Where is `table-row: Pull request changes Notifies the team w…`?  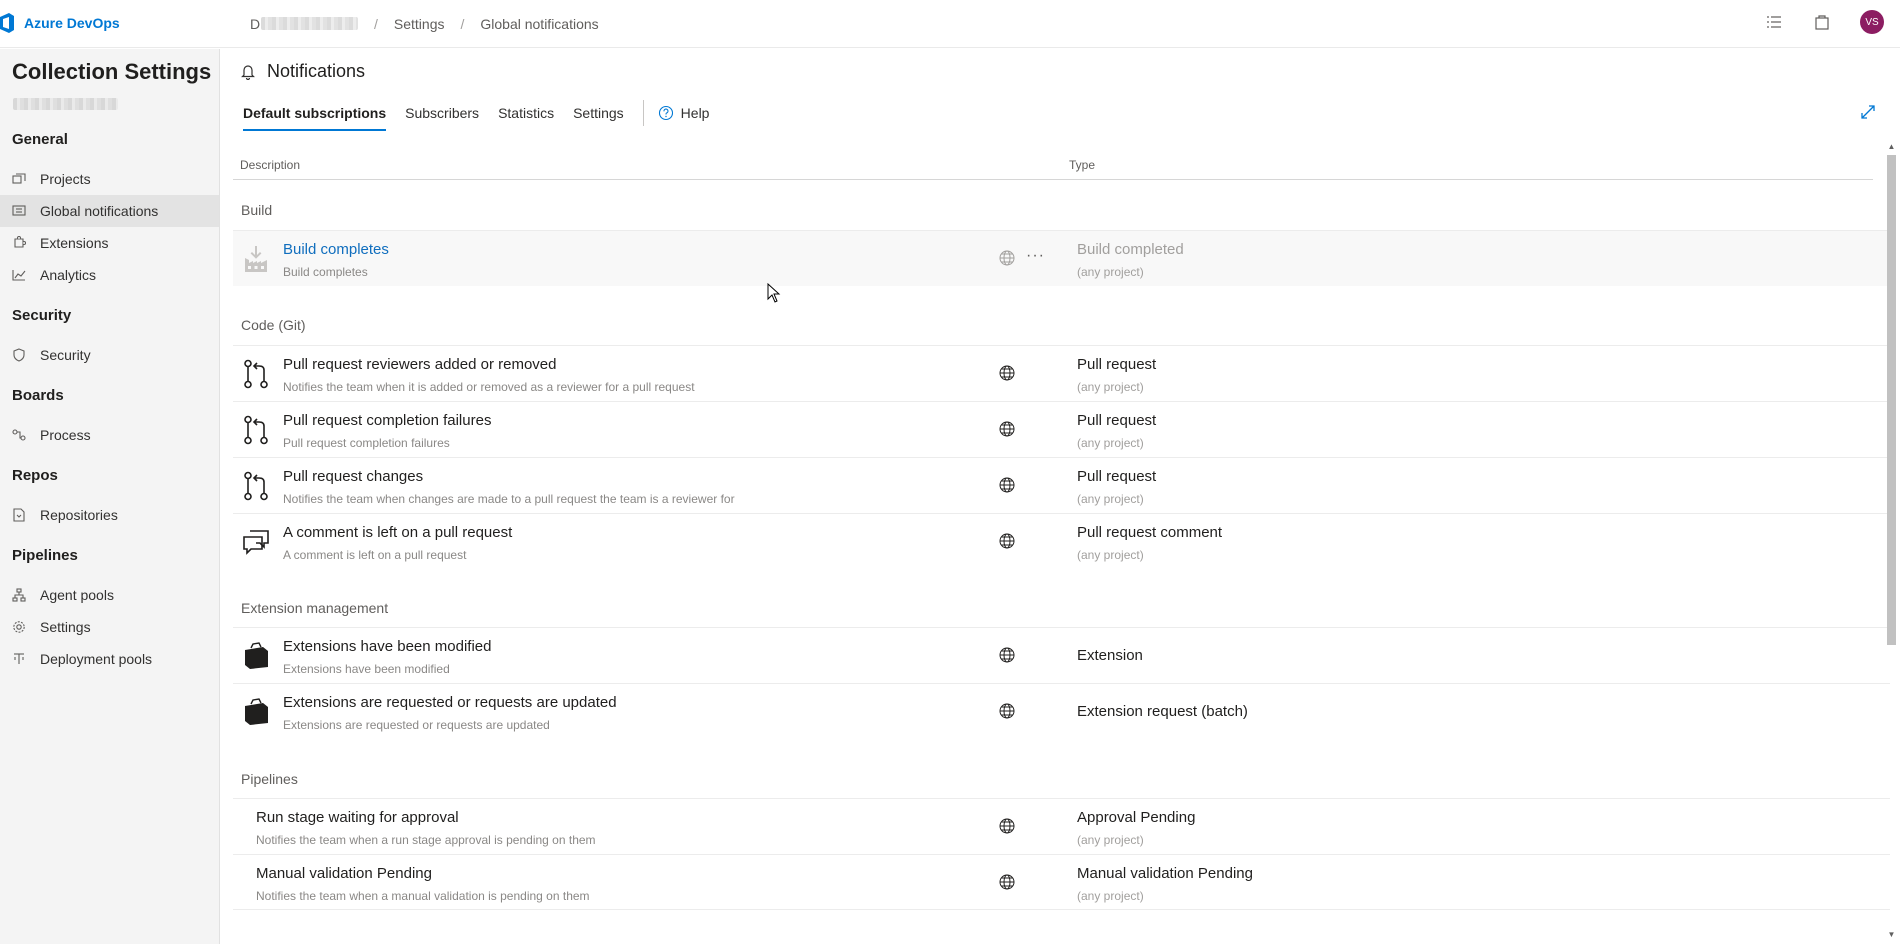
table-row: Pull request changes Notifies the team w… is located at coordinates (1061, 485).